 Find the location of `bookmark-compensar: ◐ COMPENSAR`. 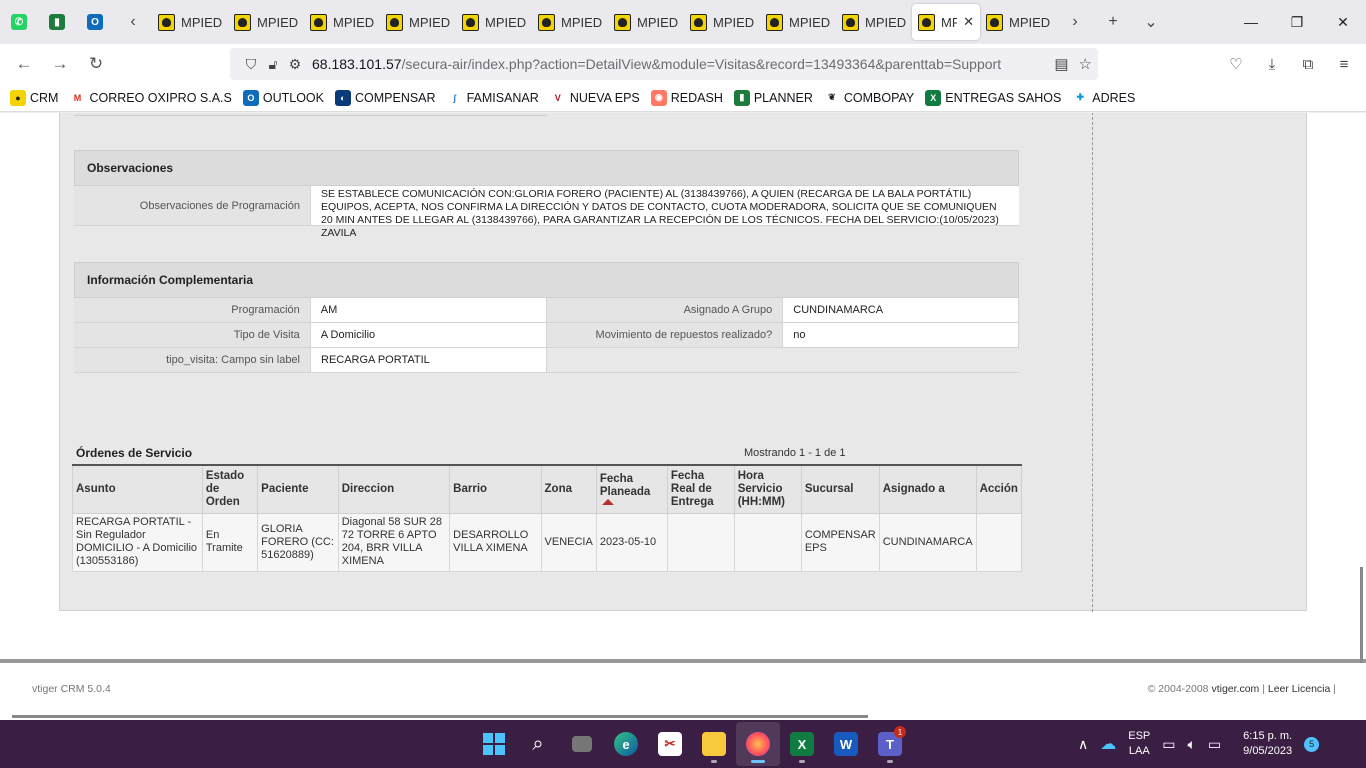

bookmark-compensar: ◐ COMPENSAR is located at coordinates (385, 97).